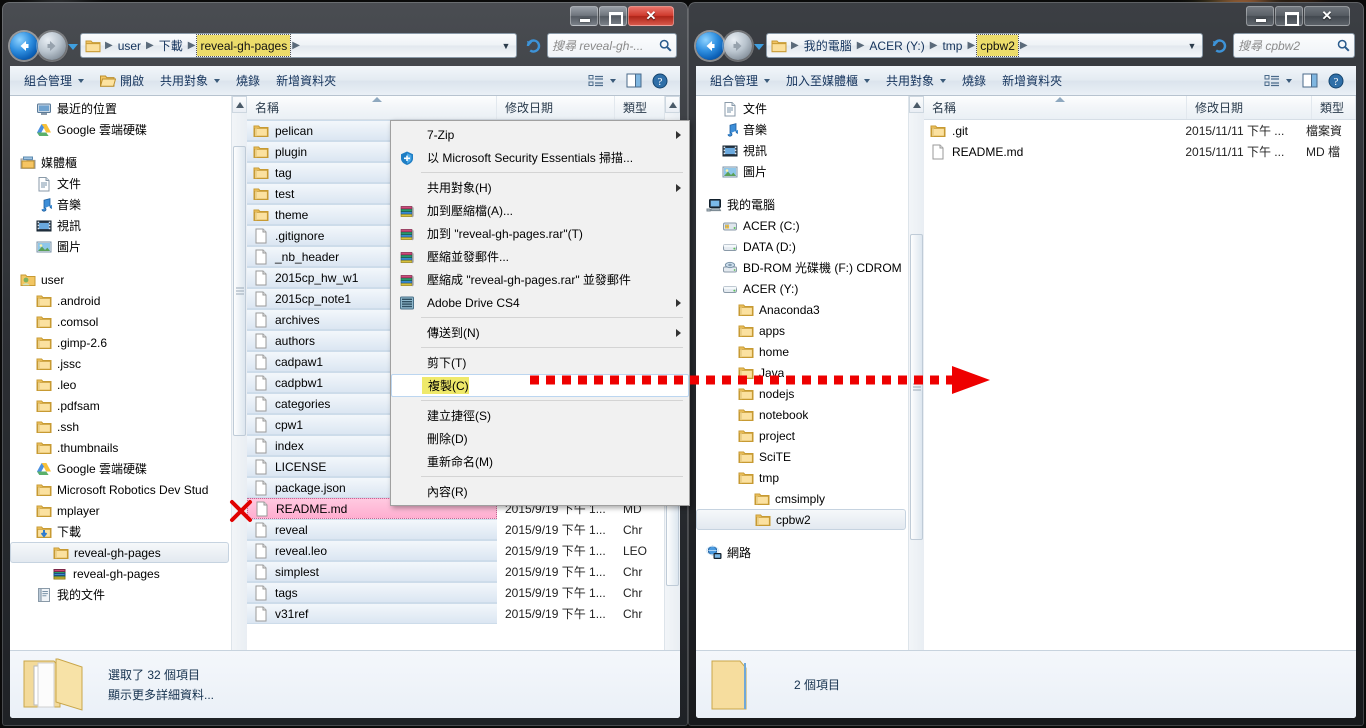 The image size is (1366, 728). What do you see at coordinates (463, 550) in the screenshot?
I see `table-row: reveal.leo 2015/9/19 下午 1... LEO` at bounding box center [463, 550].